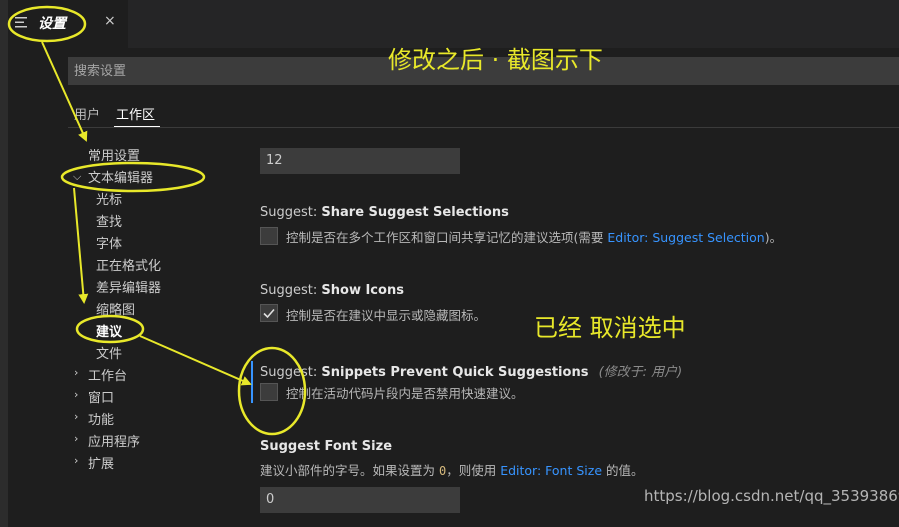 This screenshot has height=527, width=899. I want to click on annotation-circle-suggest, so click(110, 329).